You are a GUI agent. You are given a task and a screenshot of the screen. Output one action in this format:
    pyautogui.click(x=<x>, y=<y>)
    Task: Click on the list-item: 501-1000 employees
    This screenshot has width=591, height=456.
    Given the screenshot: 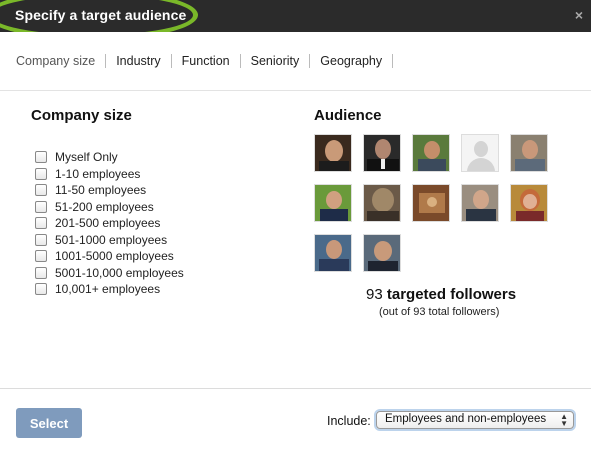 What is the action you would take?
    pyautogui.click(x=109, y=240)
    